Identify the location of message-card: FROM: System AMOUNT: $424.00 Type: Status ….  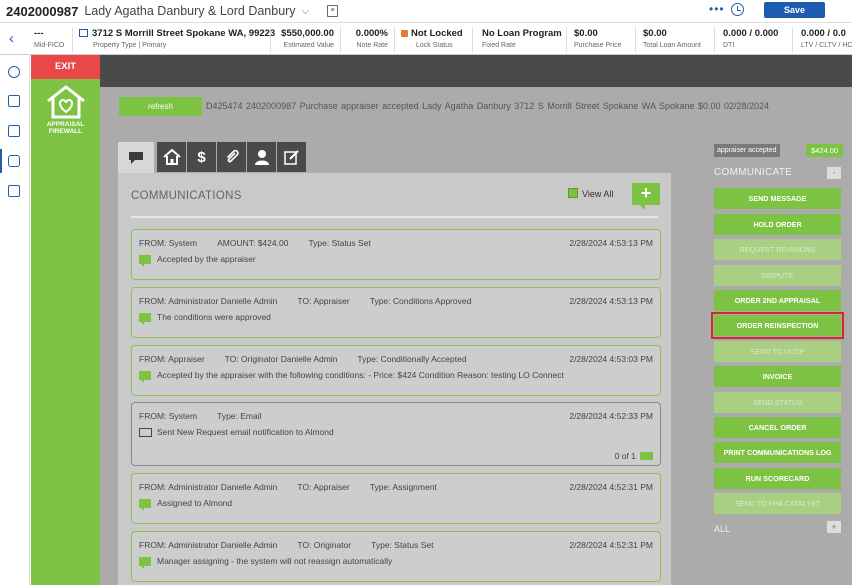
(396, 254).